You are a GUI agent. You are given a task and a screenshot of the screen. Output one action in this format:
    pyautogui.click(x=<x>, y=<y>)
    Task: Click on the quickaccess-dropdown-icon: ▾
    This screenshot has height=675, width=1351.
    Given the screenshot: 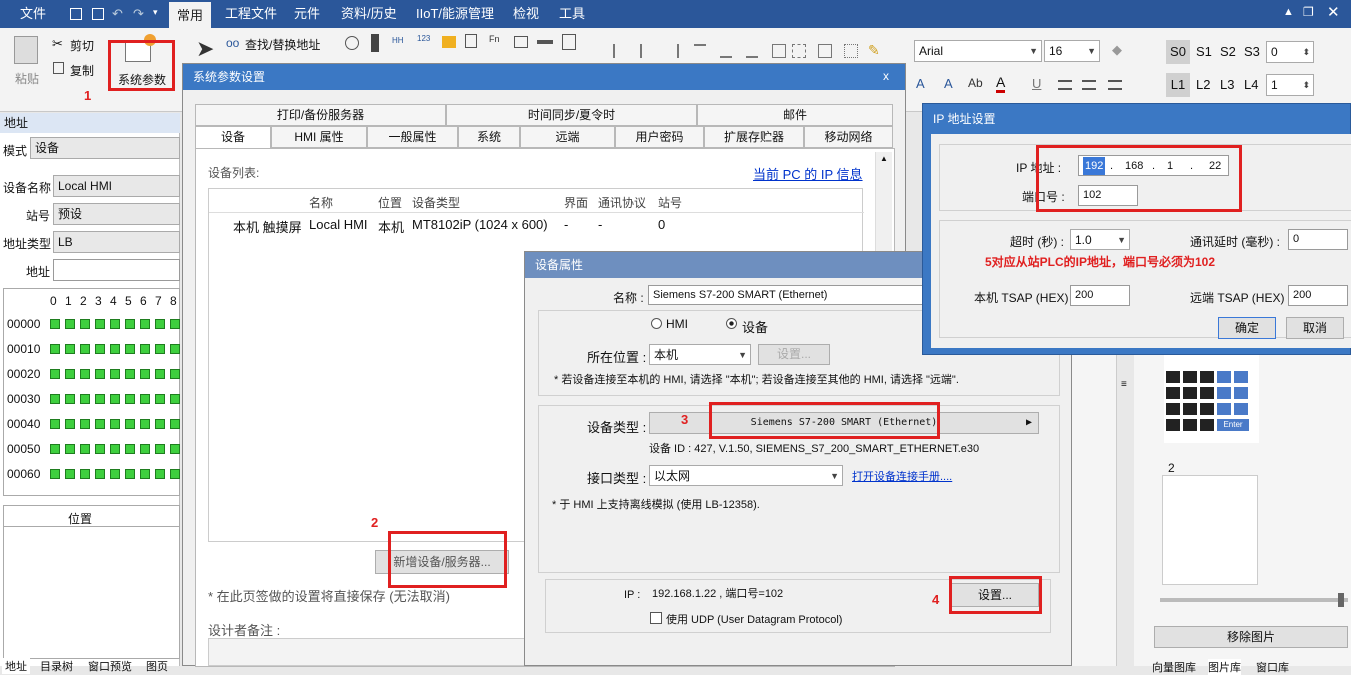 What is the action you would take?
    pyautogui.click(x=155, y=12)
    